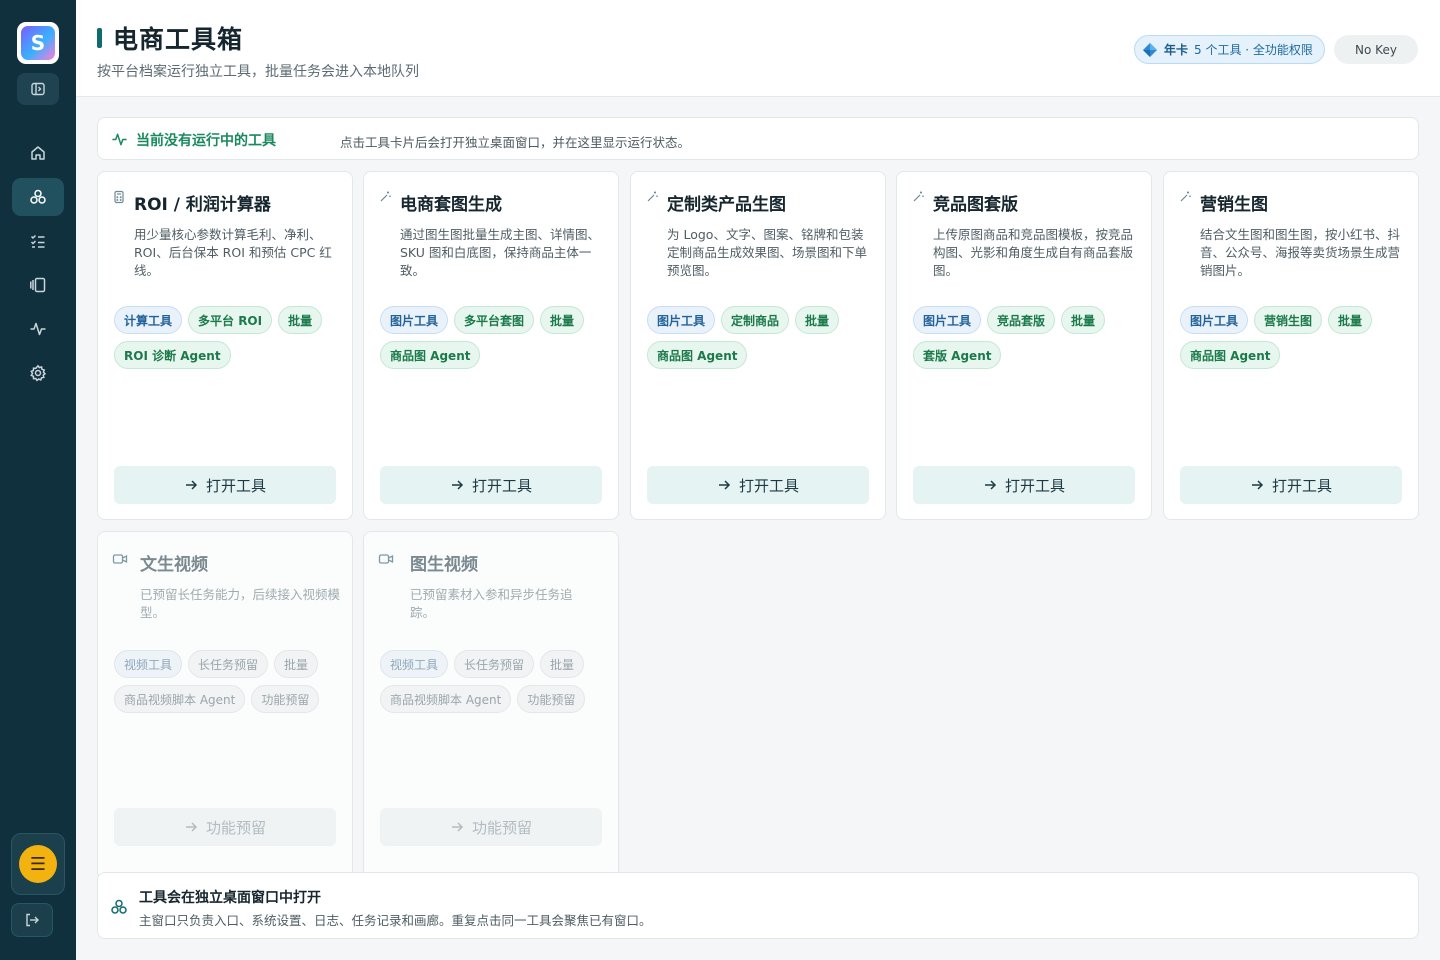 This screenshot has width=1440, height=960. I want to click on sidebar-item-tasks, so click(38, 241).